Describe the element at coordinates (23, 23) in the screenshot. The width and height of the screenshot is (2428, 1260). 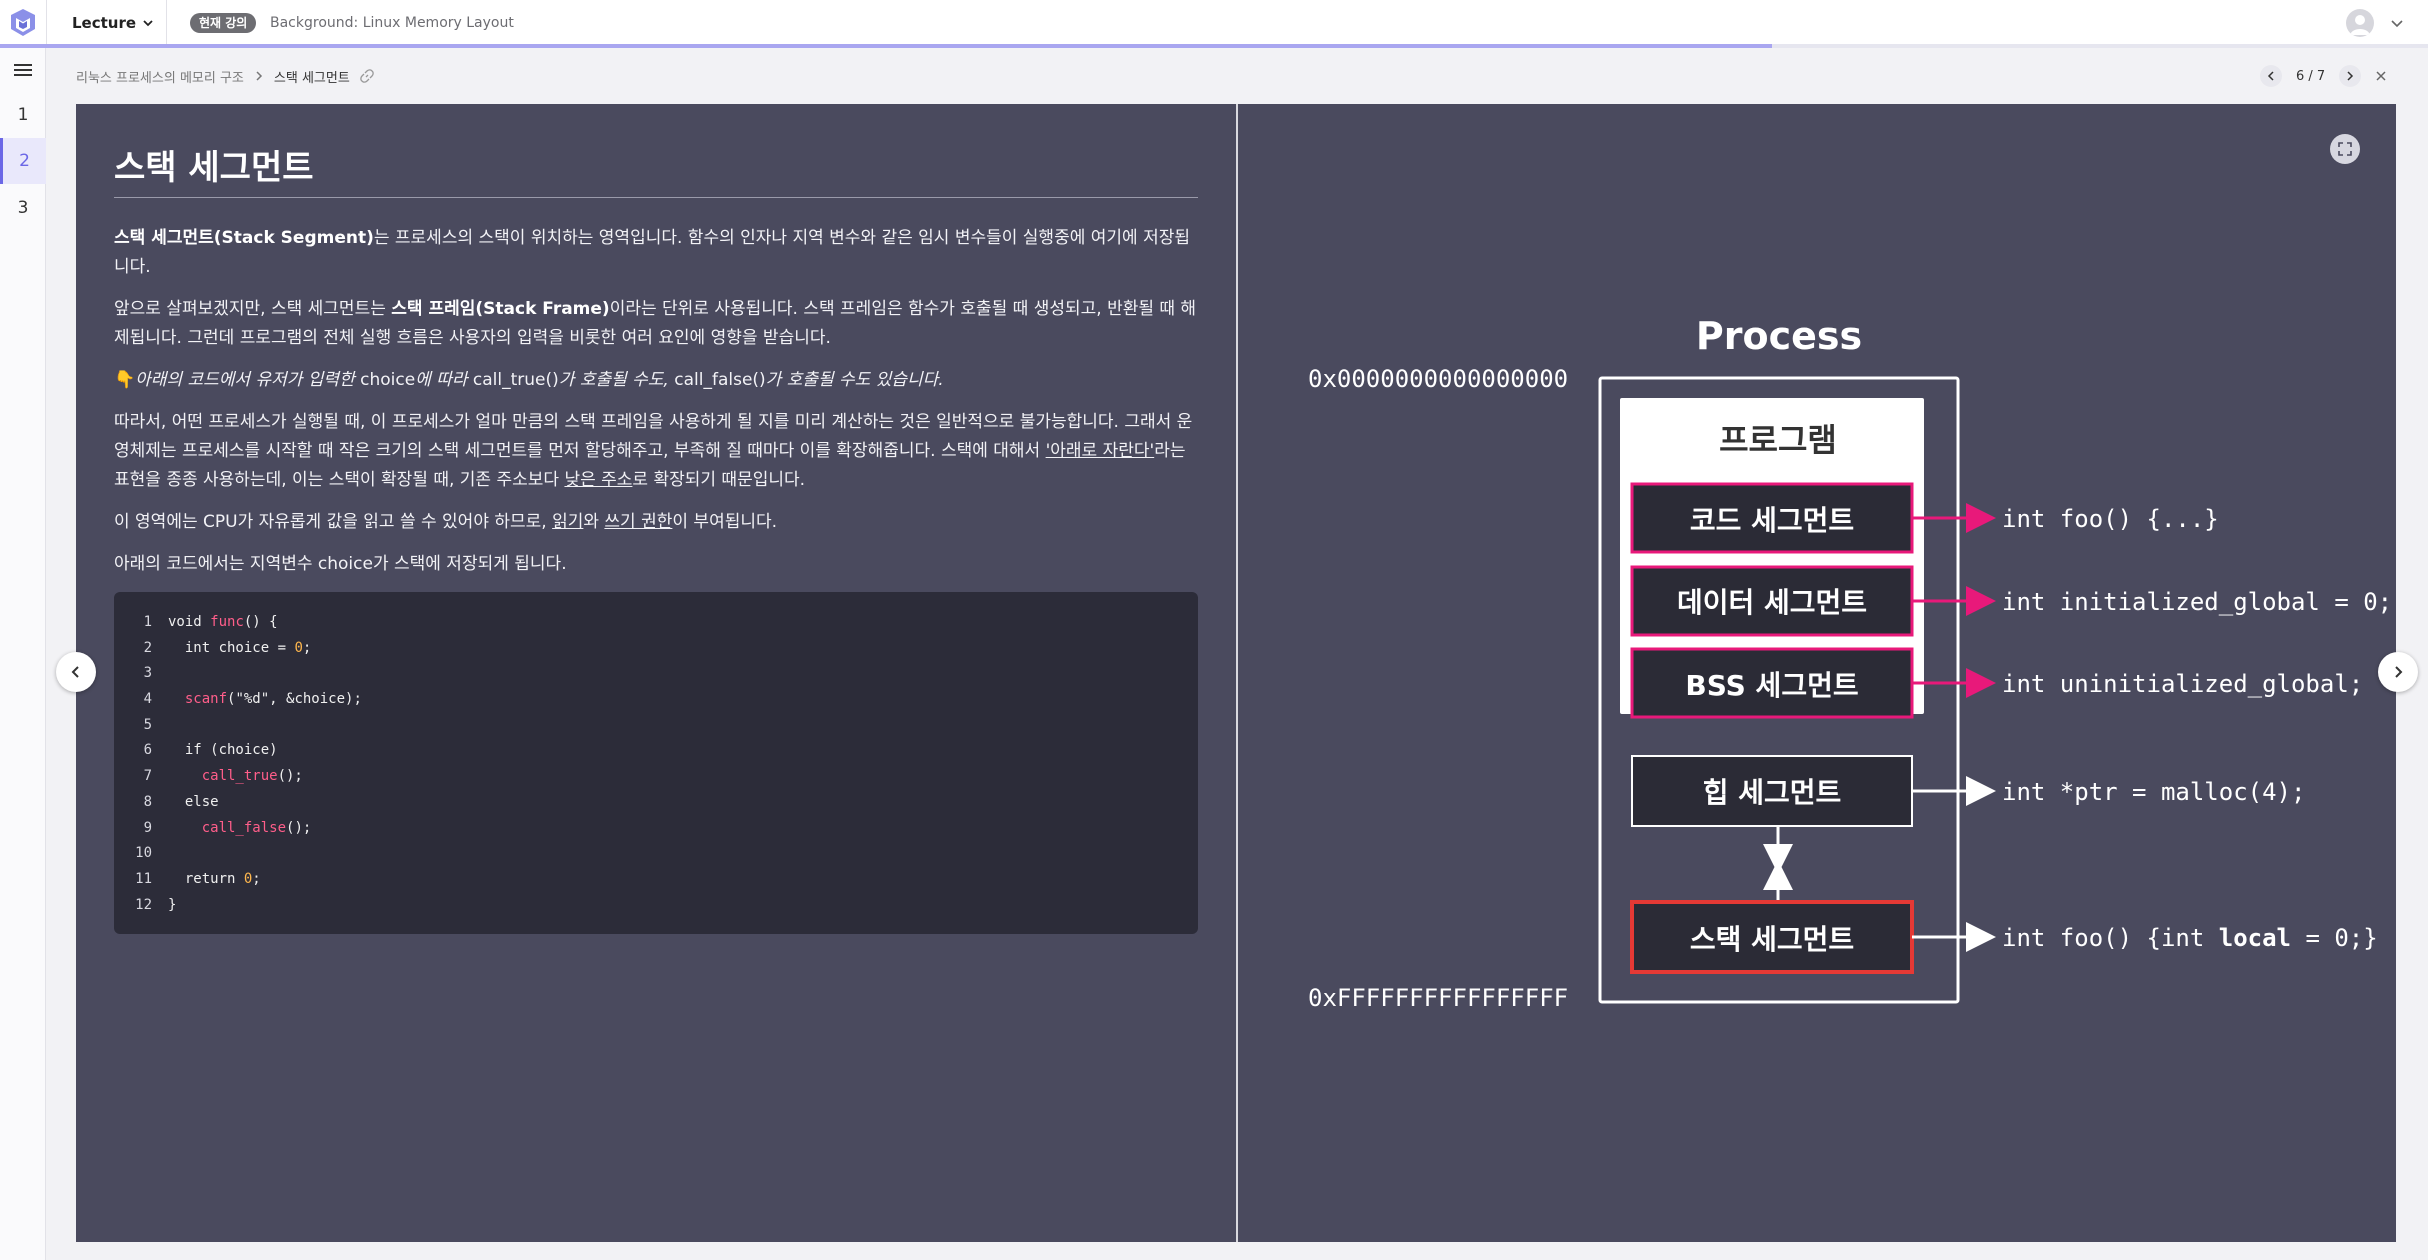
I see `logo-icon` at that location.